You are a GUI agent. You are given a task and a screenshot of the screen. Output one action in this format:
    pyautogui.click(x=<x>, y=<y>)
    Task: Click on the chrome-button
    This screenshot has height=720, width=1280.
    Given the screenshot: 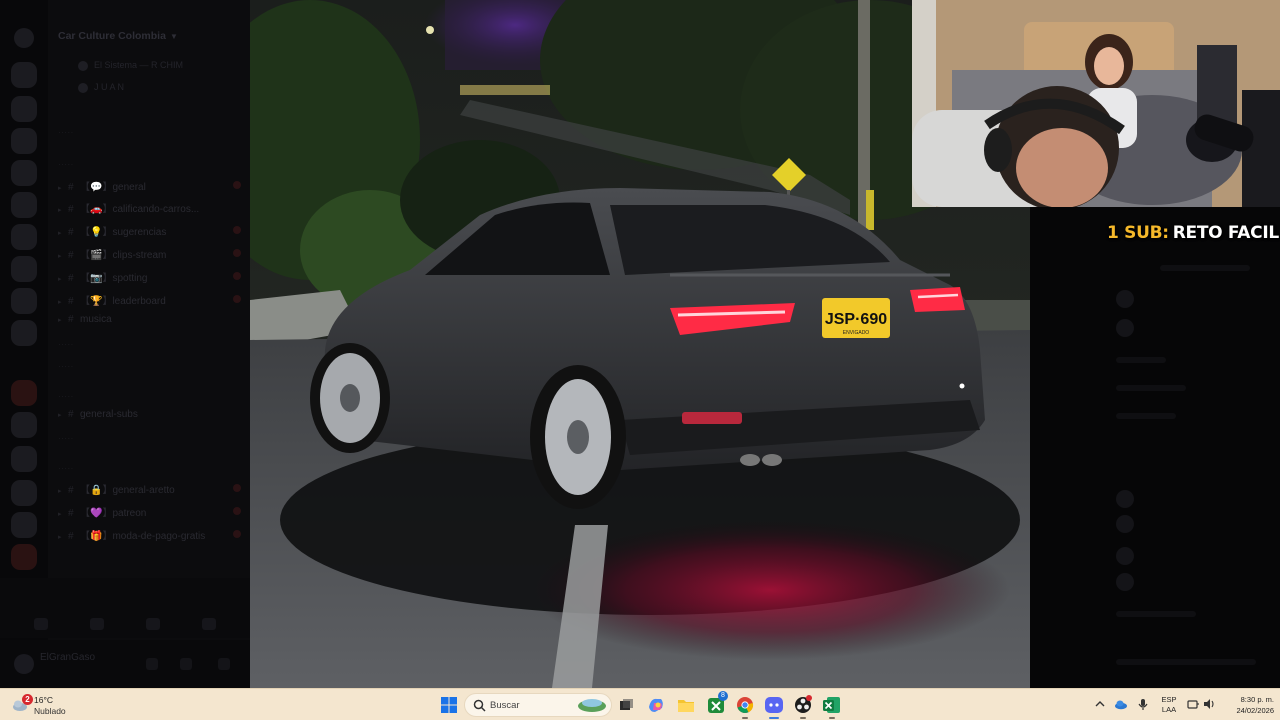 What is the action you would take?
    pyautogui.click(x=745, y=705)
    